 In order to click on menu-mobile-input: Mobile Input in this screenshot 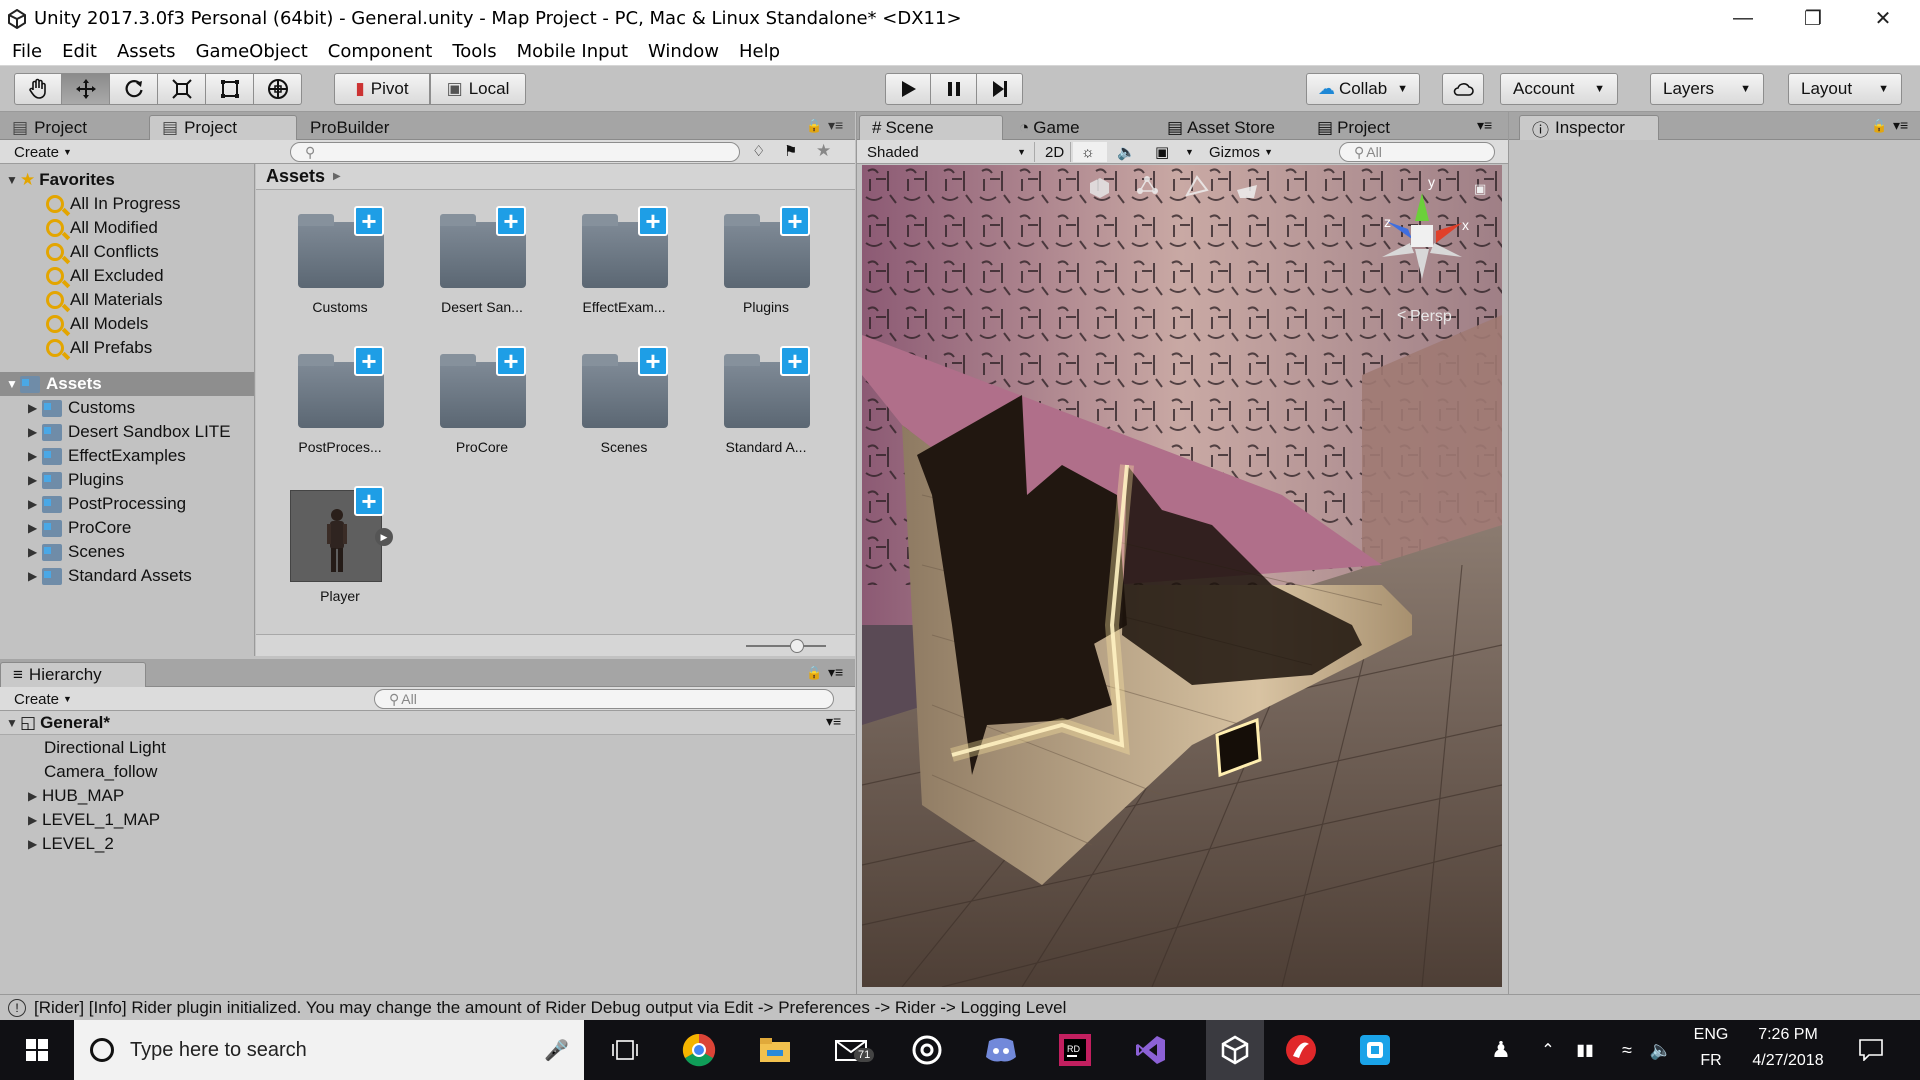, I will do `click(572, 51)`.